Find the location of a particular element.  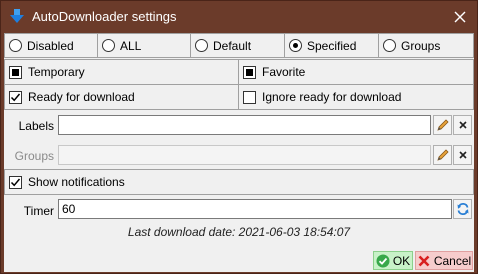

close-icon is located at coordinates (460, 17).